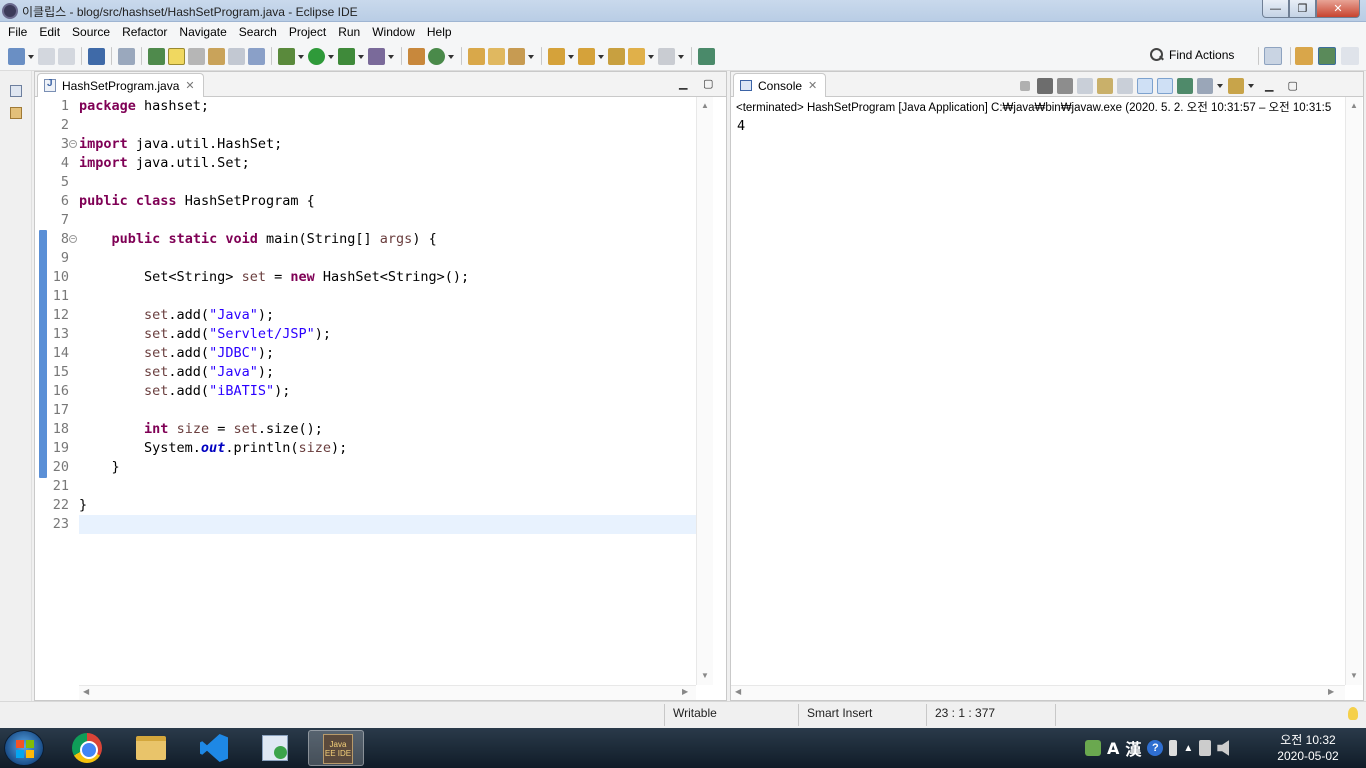 The image size is (1366, 768). I want to click on open-console-arrow-icon, so click(1251, 85).